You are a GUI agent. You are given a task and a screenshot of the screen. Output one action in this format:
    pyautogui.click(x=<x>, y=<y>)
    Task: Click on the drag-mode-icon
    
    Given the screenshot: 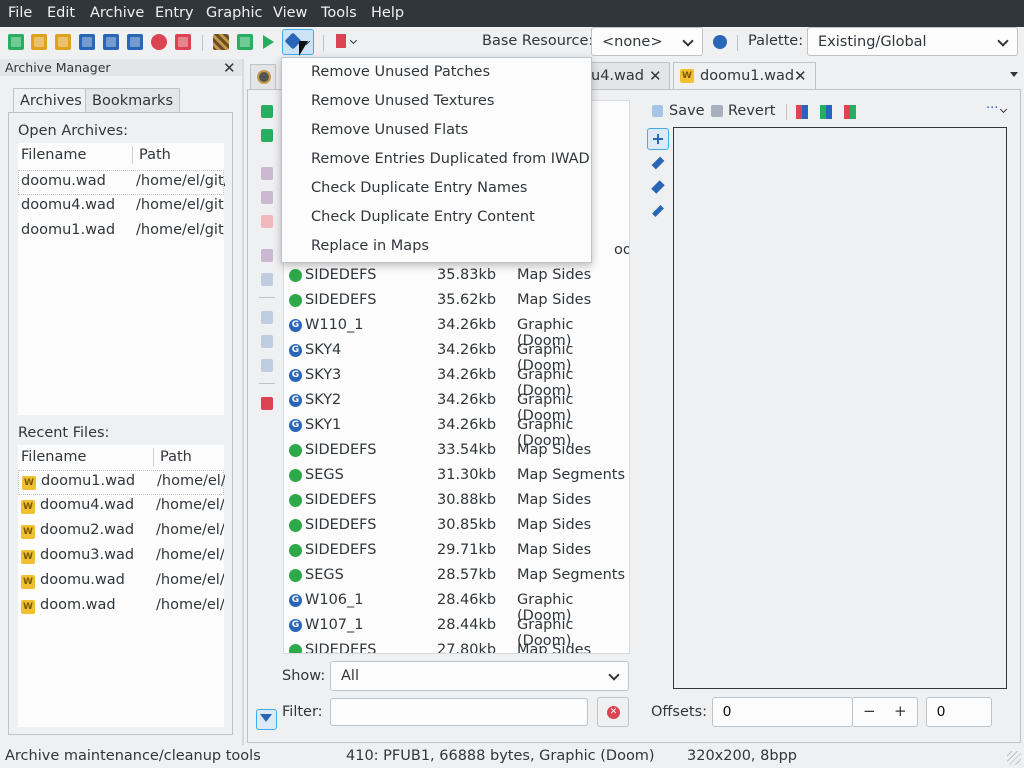 What is the action you would take?
    pyautogui.click(x=658, y=139)
    